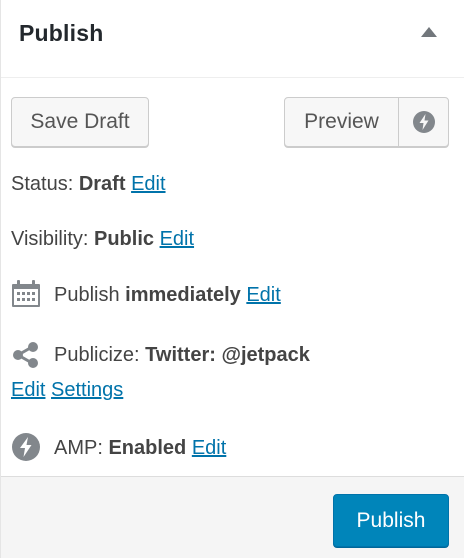  What do you see at coordinates (227, 355) in the screenshot?
I see `publicize-value: Twitter: @jetpack` at bounding box center [227, 355].